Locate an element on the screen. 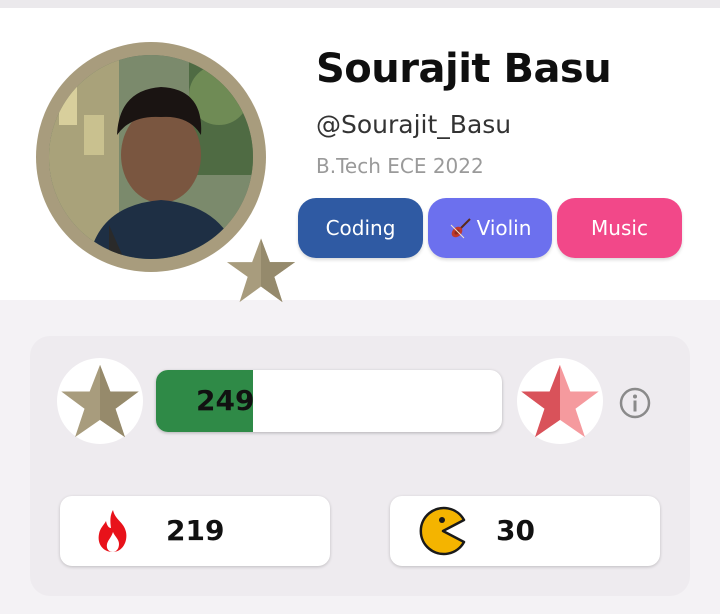  interest-chip-label: Coding is located at coordinates (360, 228).